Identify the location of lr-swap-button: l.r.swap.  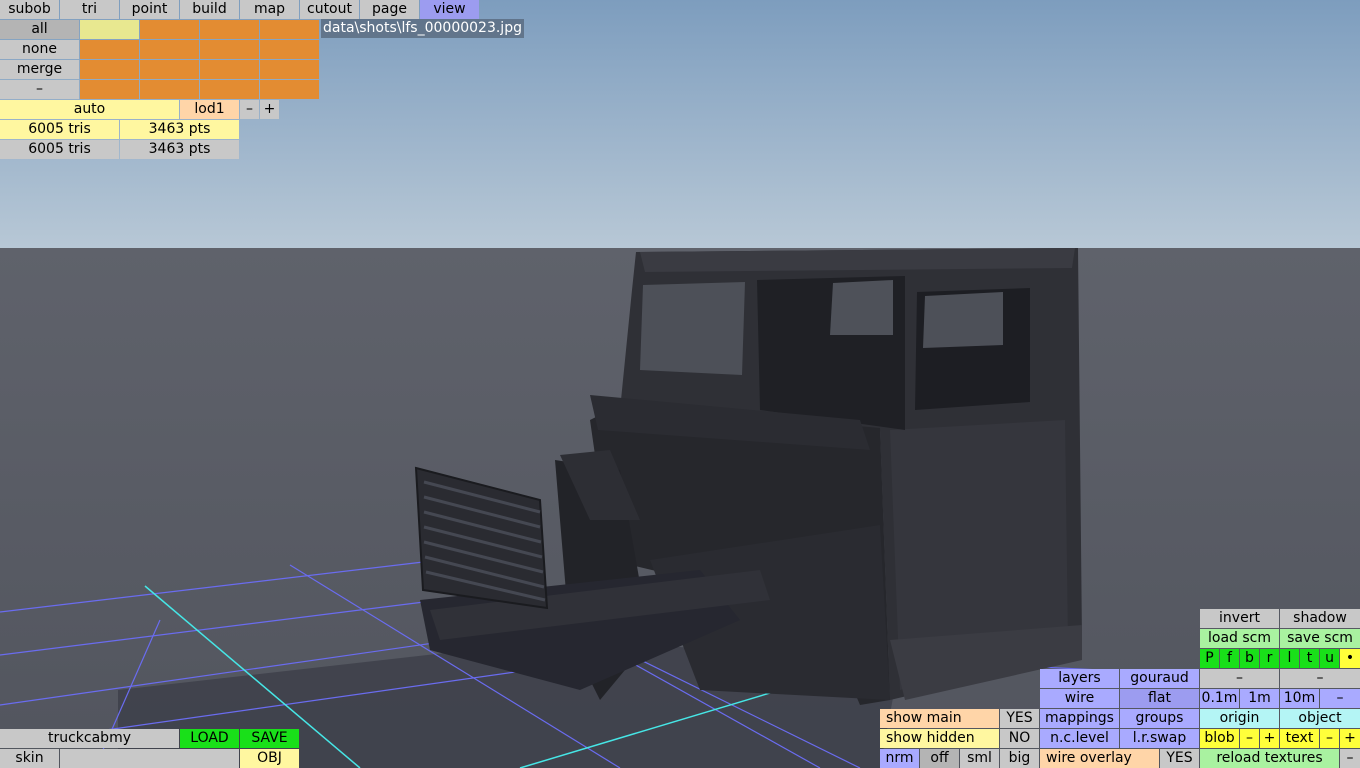
(1159, 738).